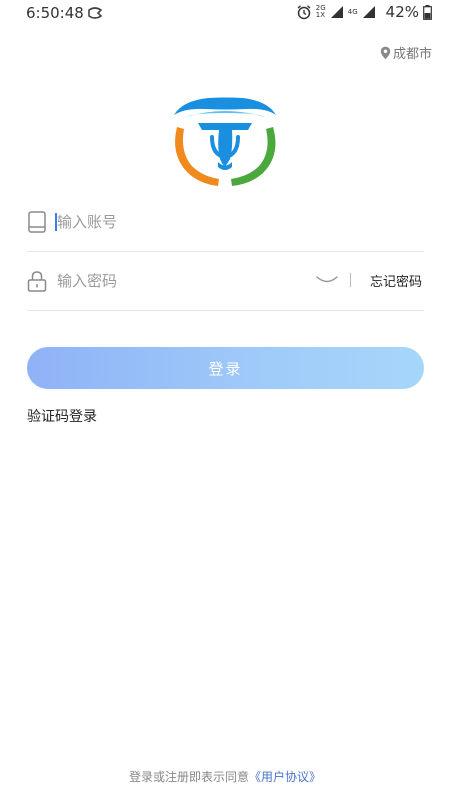  What do you see at coordinates (62, 416) in the screenshot?
I see `sms-code-login-link: 验证码登录` at bounding box center [62, 416].